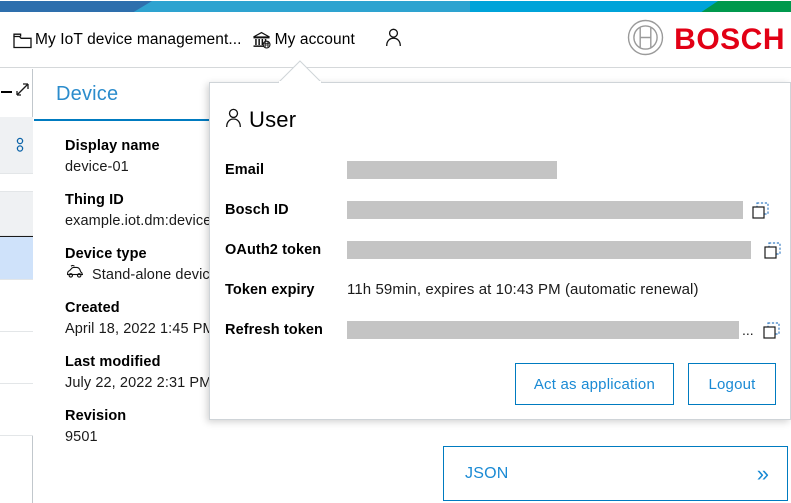 The height and width of the screenshot is (503, 791). I want to click on act-as-application-button: Act as application, so click(594, 384).